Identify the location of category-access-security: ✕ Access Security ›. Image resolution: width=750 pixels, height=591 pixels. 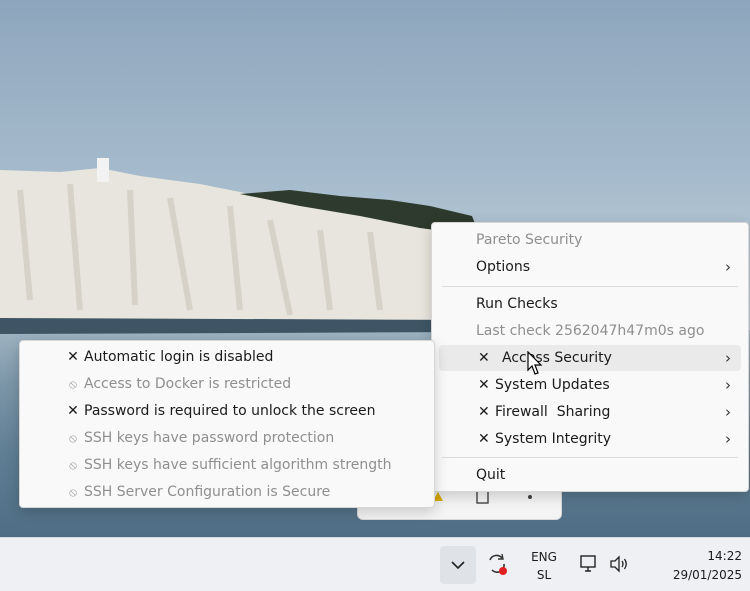
(590, 358).